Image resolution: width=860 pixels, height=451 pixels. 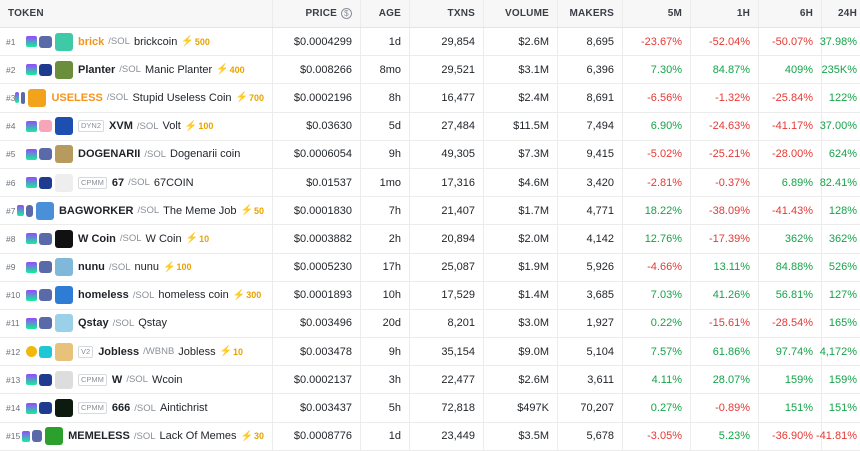 What do you see at coordinates (446, 98) in the screenshot?
I see `txns-cell: 16,477` at bounding box center [446, 98].